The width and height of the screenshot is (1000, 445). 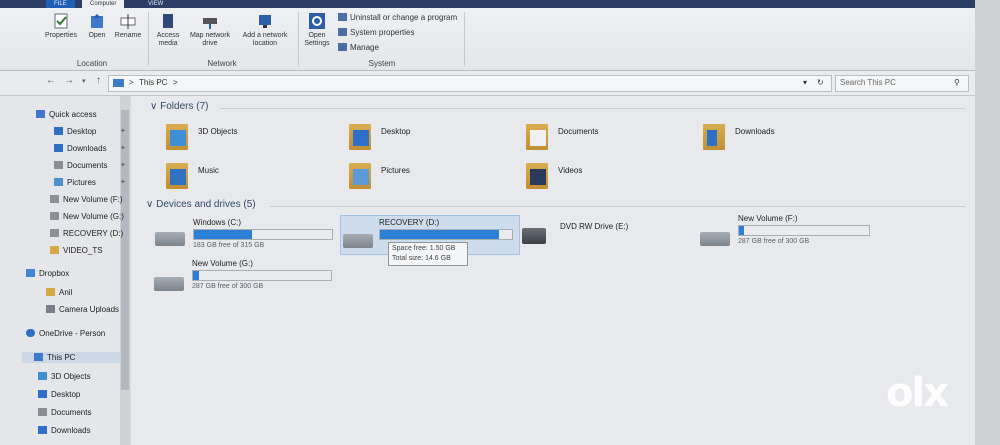 I want to click on uninstall-icon, so click(x=342, y=17).